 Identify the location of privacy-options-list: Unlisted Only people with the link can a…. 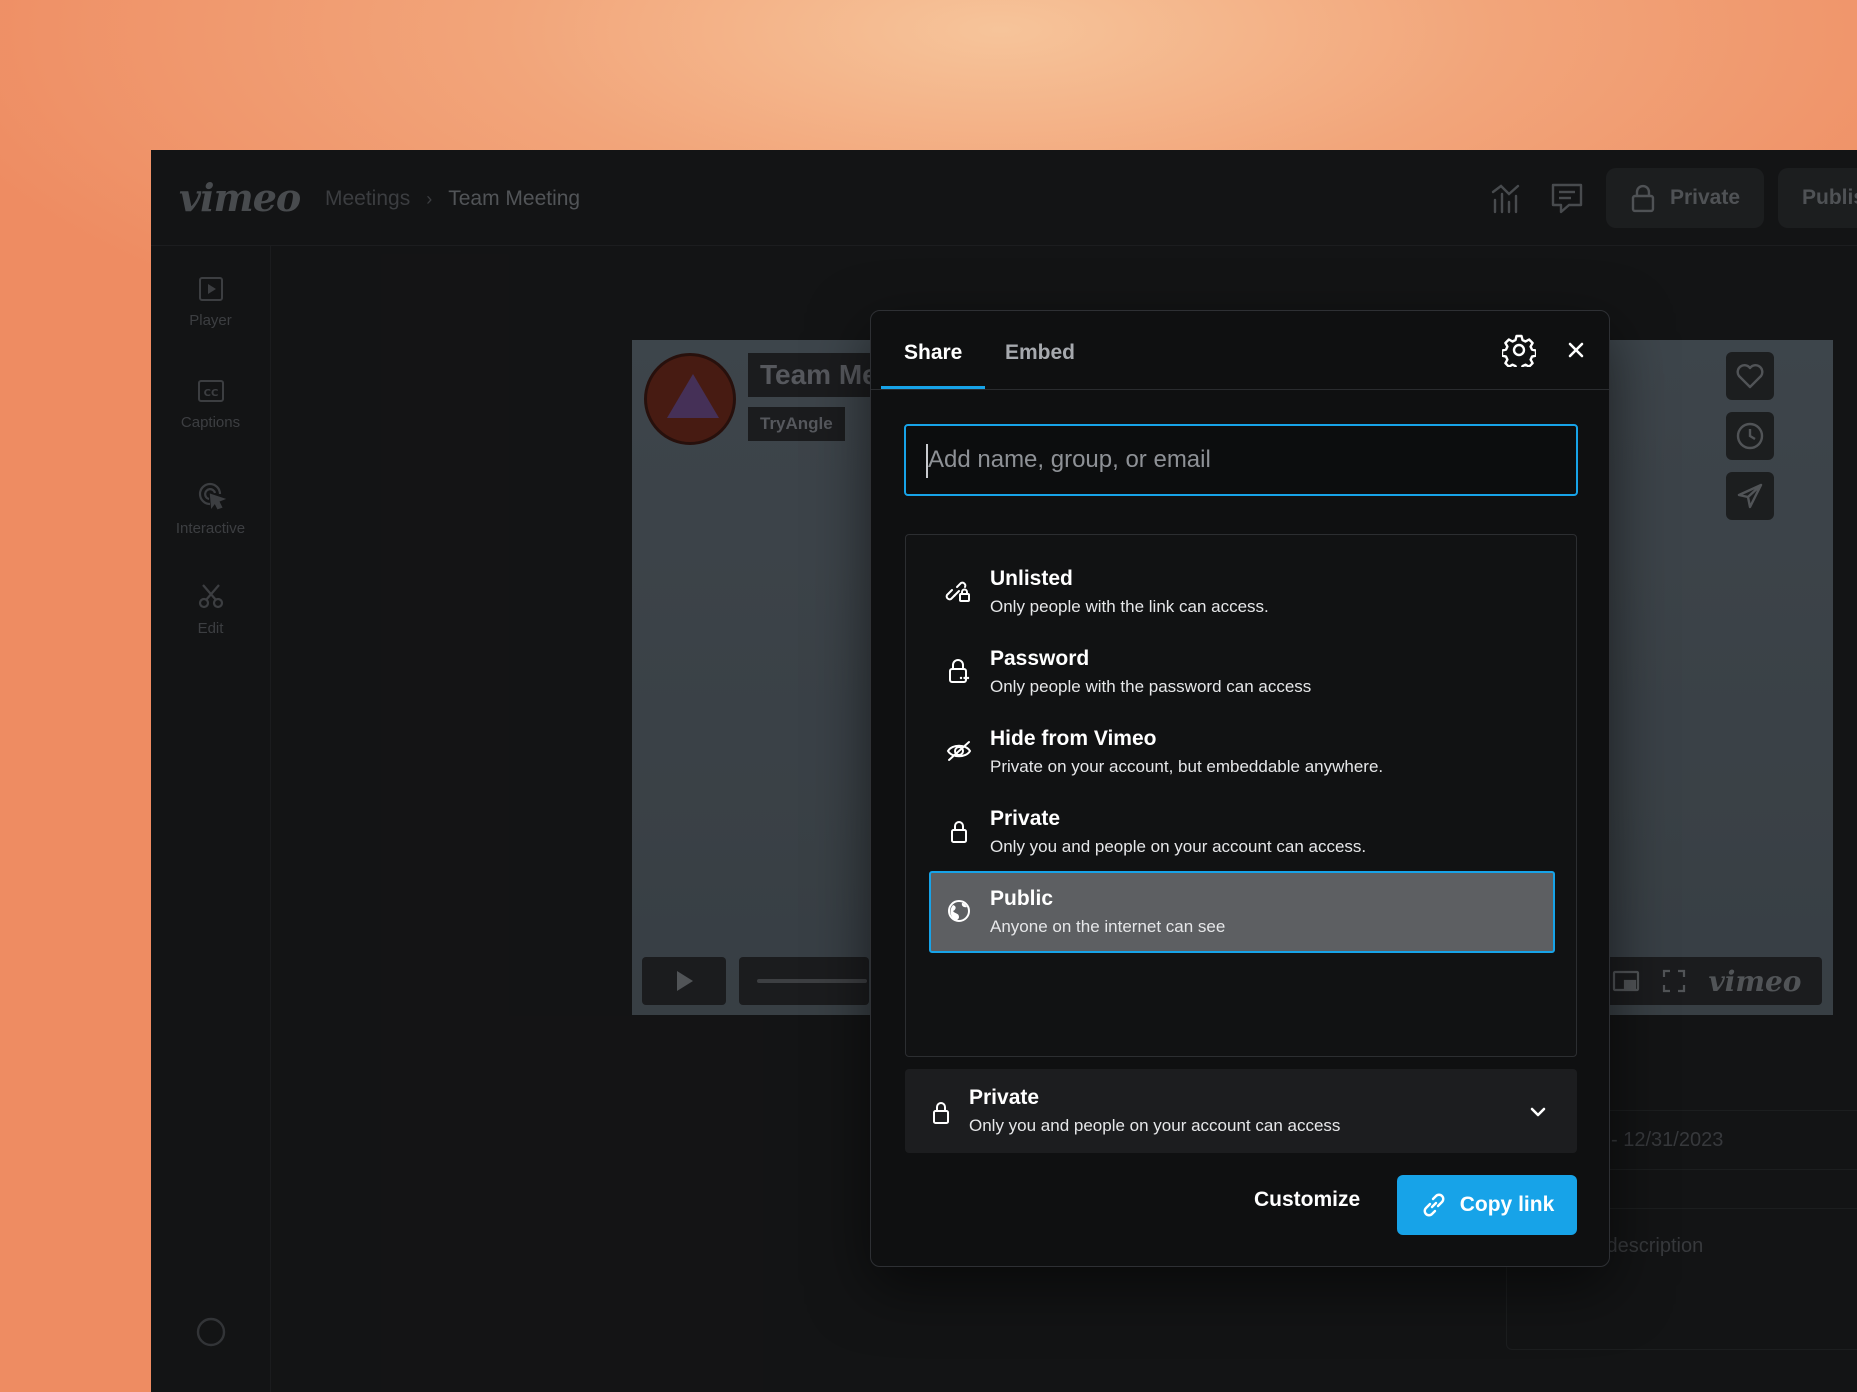
(1241, 795).